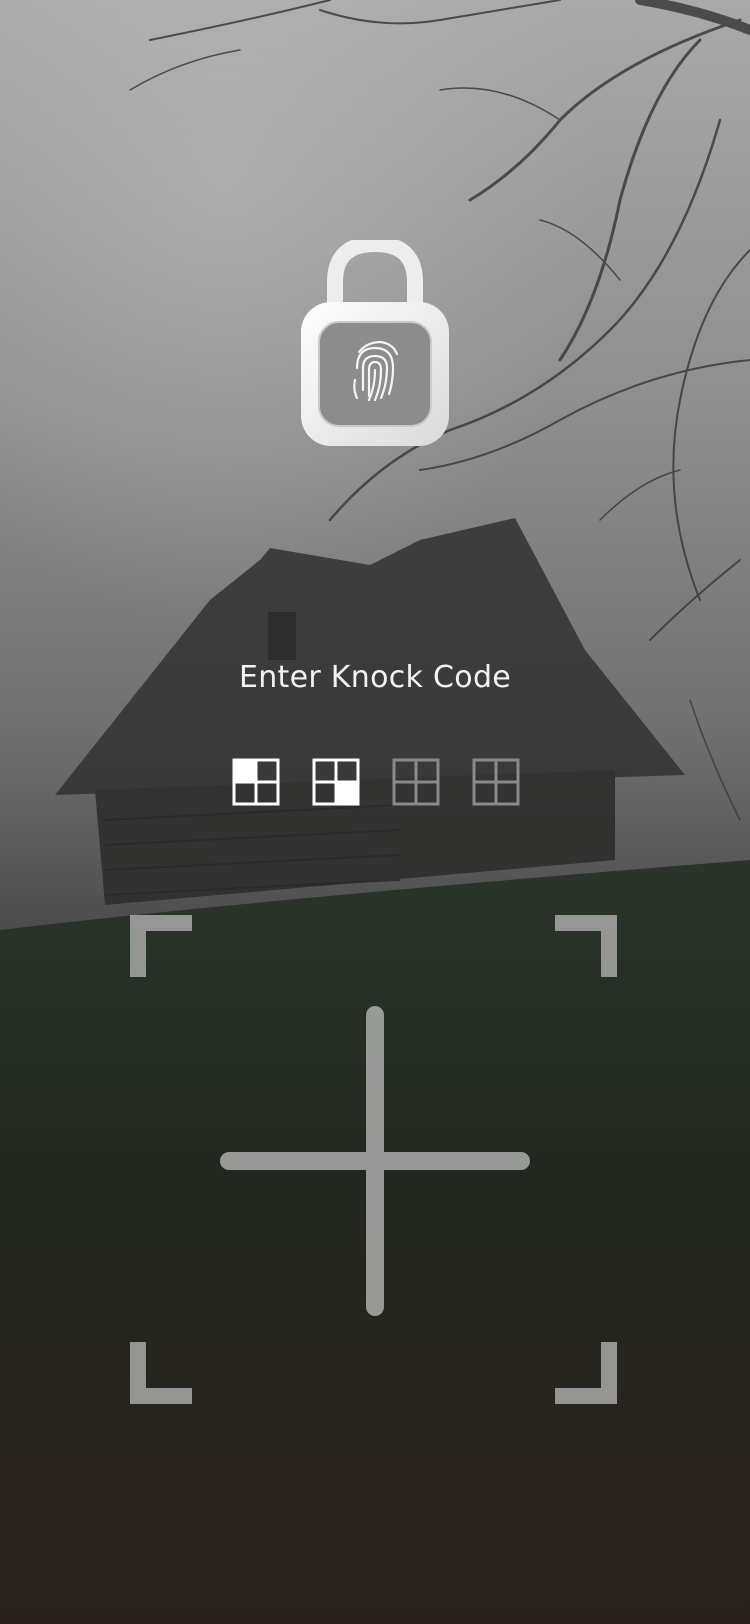 The image size is (750, 1624). I want to click on page-title: Enter Knock Code, so click(375, 677).